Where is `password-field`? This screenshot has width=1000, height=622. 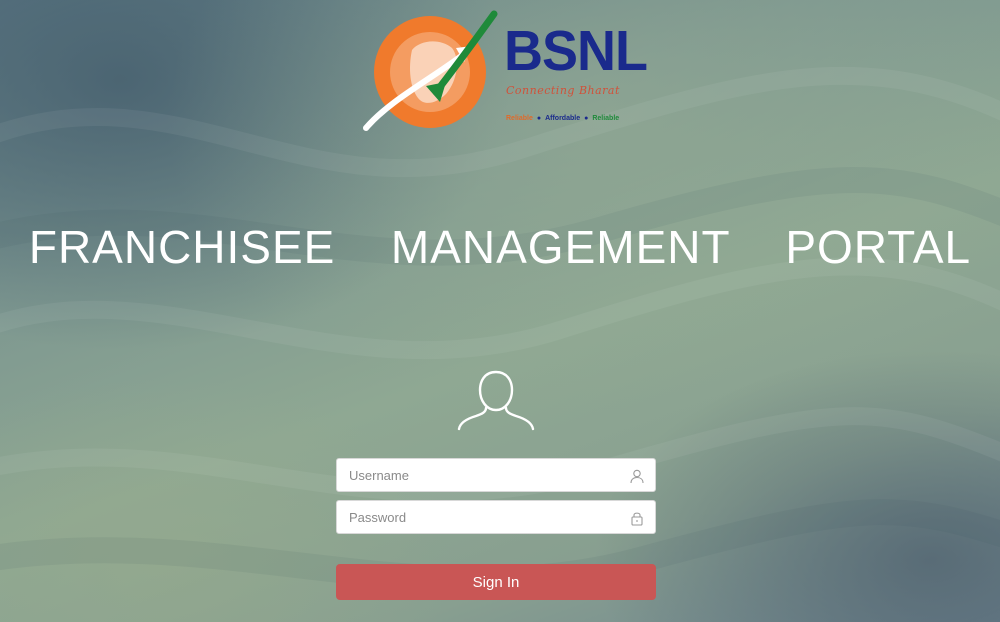
password-field is located at coordinates (496, 517).